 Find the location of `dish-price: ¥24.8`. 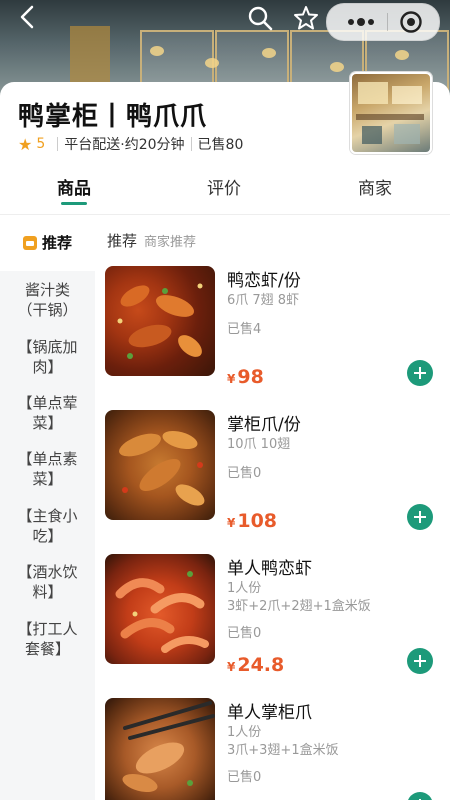

dish-price: ¥24.8 is located at coordinates (256, 665).